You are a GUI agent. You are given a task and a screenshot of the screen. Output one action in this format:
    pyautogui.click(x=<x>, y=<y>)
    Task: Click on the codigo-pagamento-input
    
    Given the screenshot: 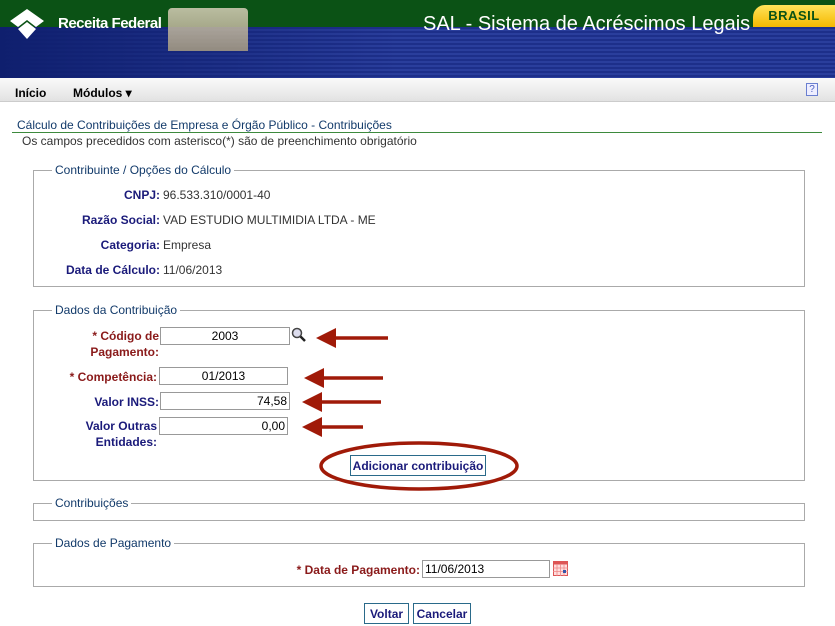 What is the action you would take?
    pyautogui.click(x=225, y=336)
    